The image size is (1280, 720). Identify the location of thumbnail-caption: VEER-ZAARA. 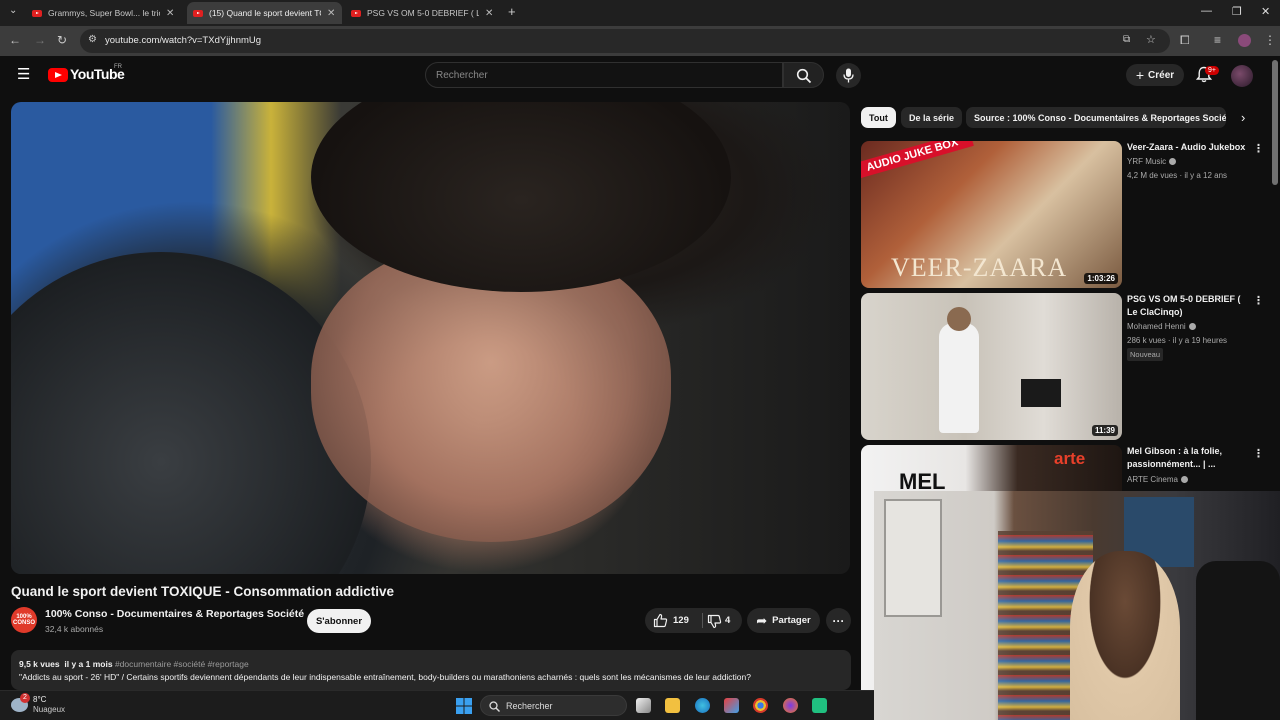
(979, 267).